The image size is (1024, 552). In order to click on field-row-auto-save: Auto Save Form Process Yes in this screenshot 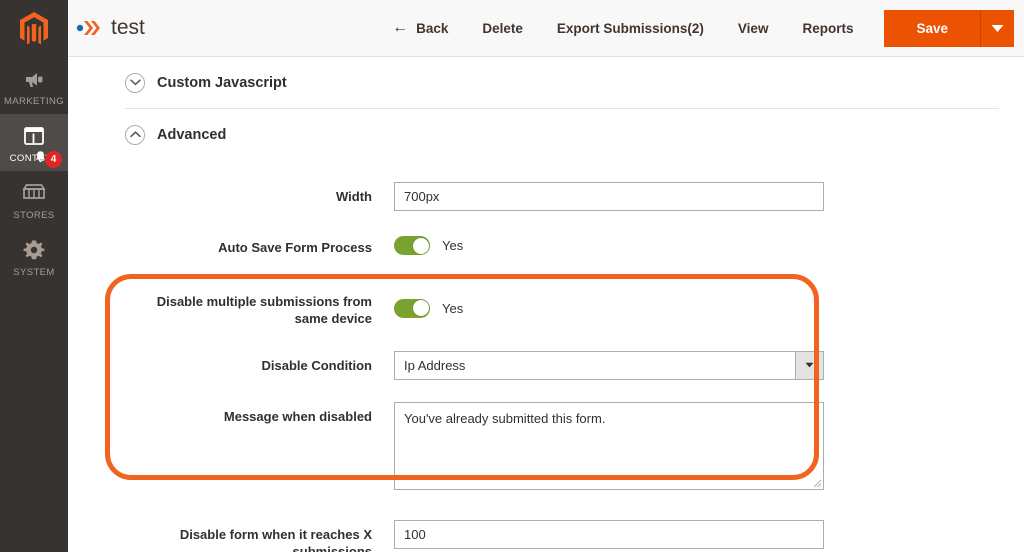, I will do `click(562, 245)`.